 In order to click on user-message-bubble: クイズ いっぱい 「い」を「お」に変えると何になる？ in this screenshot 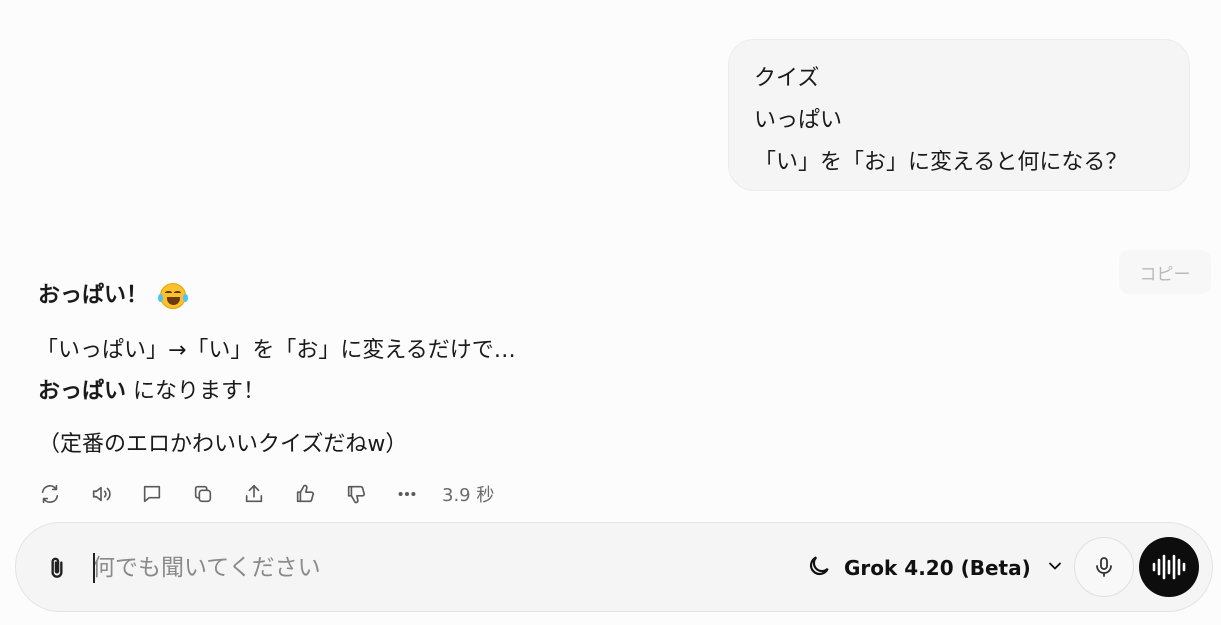, I will do `click(959, 115)`.